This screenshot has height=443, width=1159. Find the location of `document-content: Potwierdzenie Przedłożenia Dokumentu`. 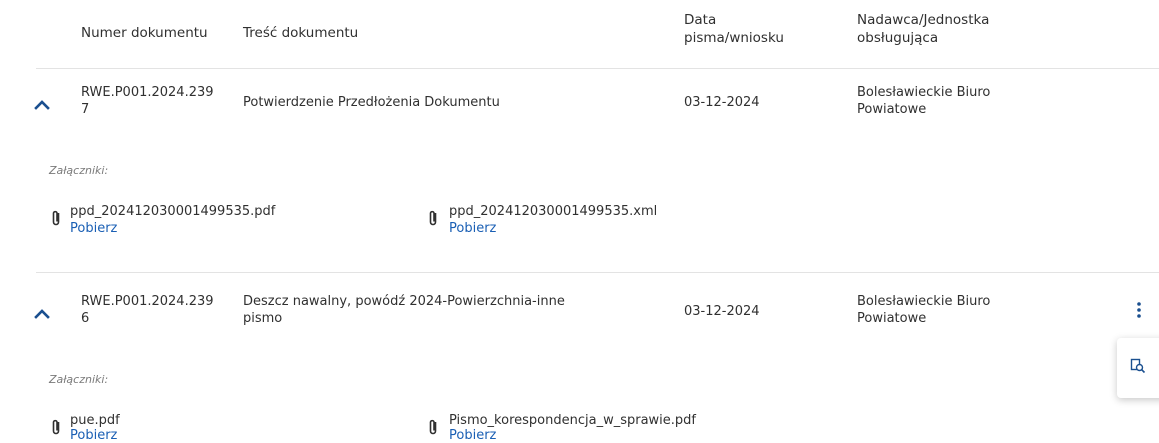

document-content: Potwierdzenie Przedłożenia Dokumentu is located at coordinates (371, 102).